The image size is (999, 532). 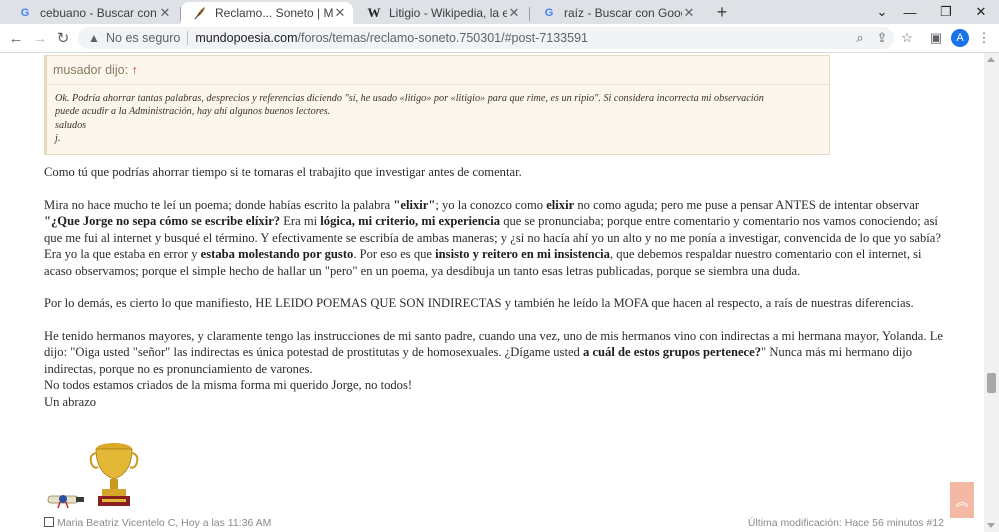 I want to click on tab-reclamo-soneto: Reclamo... Soneto | Mundo Poesía ✕, so click(x=267, y=13).